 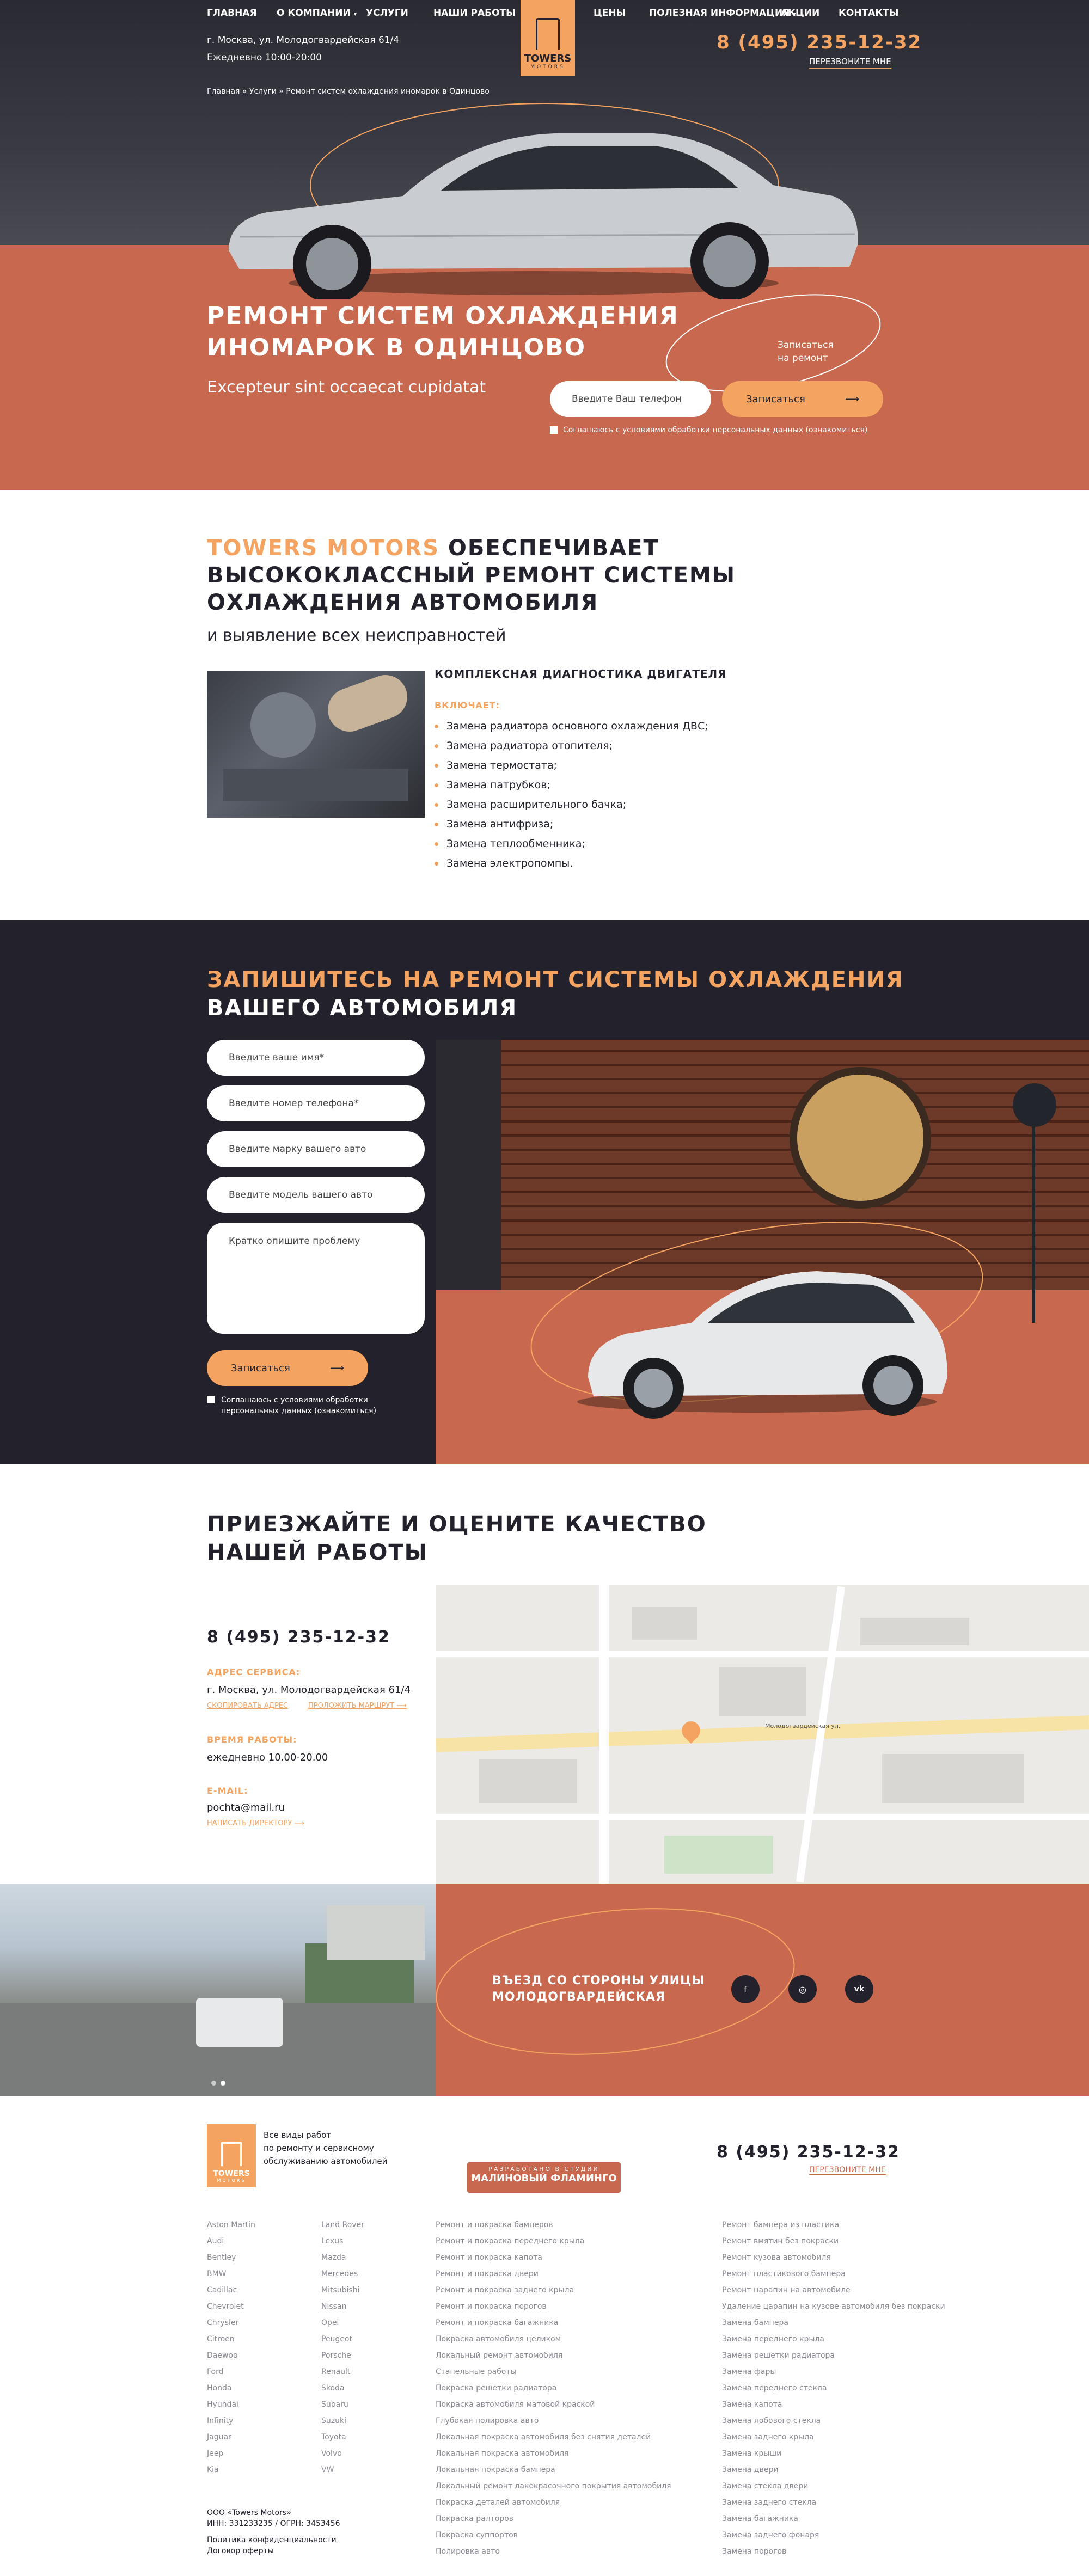 What do you see at coordinates (833, 2421) in the screenshot?
I see `footer-service-link: Замена лобового стекла` at bounding box center [833, 2421].